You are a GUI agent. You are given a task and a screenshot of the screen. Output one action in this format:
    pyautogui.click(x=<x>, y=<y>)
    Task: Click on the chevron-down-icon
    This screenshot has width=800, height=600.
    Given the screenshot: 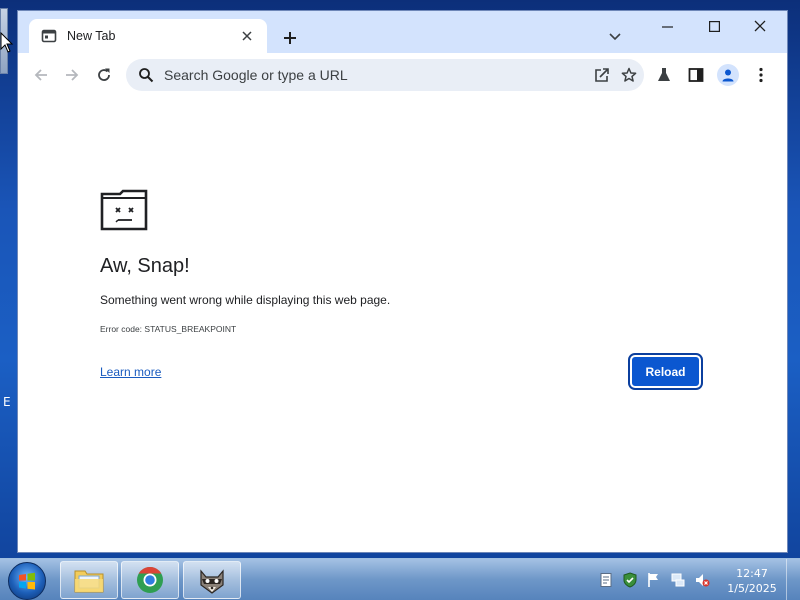 What is the action you would take?
    pyautogui.click(x=615, y=37)
    